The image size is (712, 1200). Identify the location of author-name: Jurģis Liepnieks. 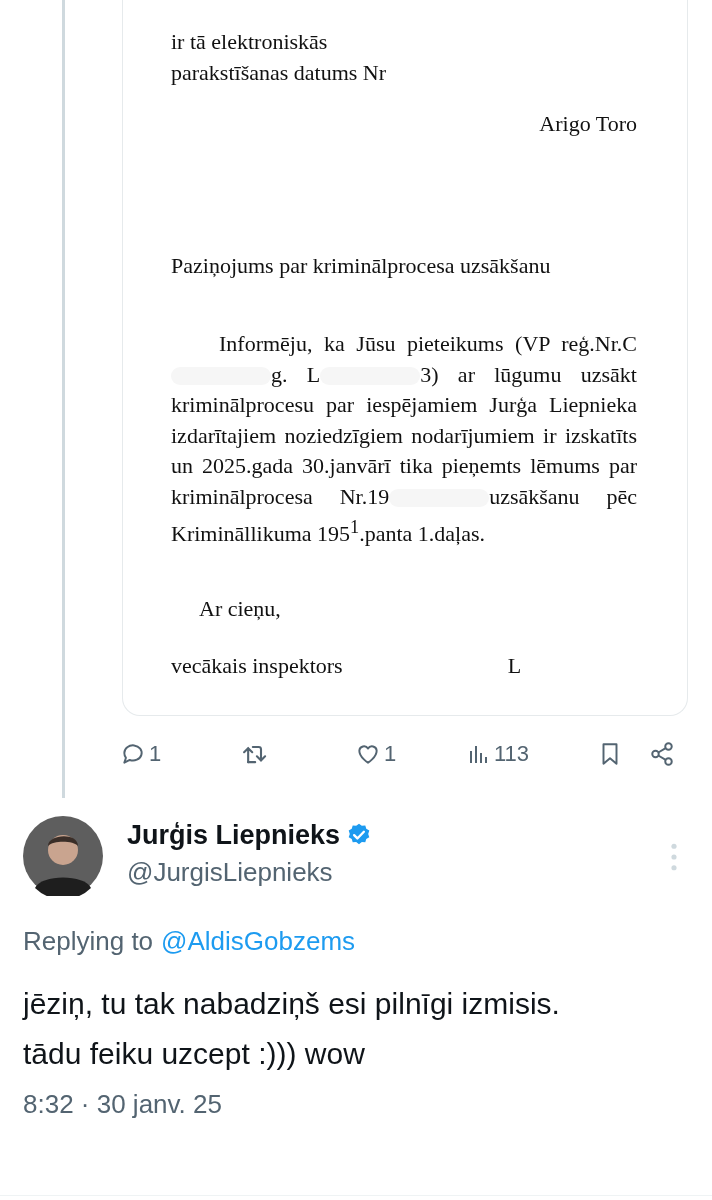
(234, 835).